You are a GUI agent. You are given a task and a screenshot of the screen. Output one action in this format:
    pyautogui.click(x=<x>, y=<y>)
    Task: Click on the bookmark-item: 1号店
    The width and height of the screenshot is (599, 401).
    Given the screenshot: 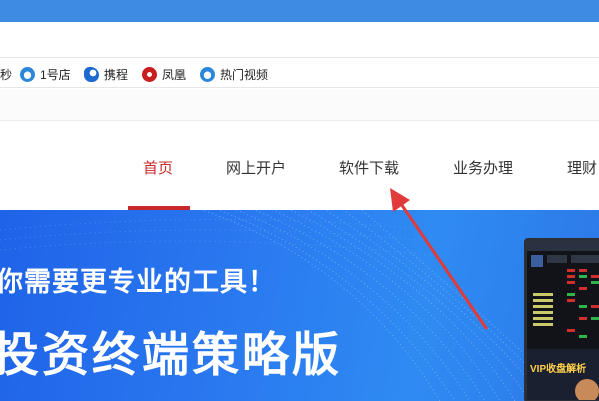 What is the action you would take?
    pyautogui.click(x=45, y=74)
    